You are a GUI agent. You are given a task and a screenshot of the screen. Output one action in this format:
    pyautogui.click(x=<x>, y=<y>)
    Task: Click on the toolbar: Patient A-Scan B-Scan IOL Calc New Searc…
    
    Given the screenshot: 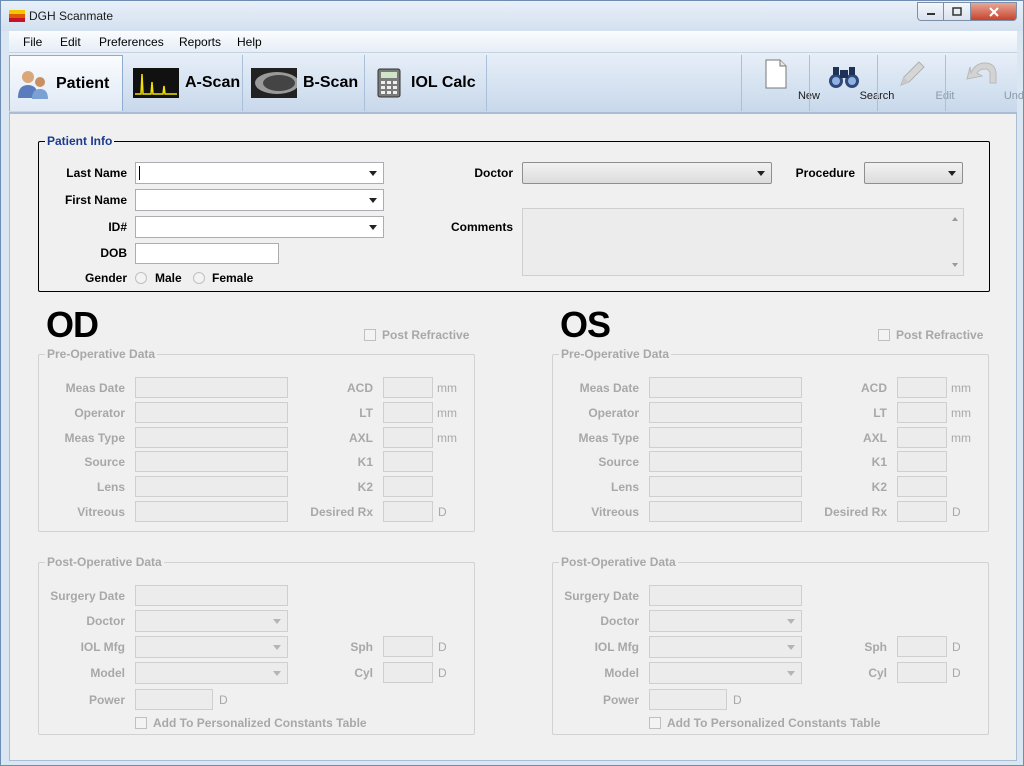 What is the action you would take?
    pyautogui.click(x=516, y=83)
    